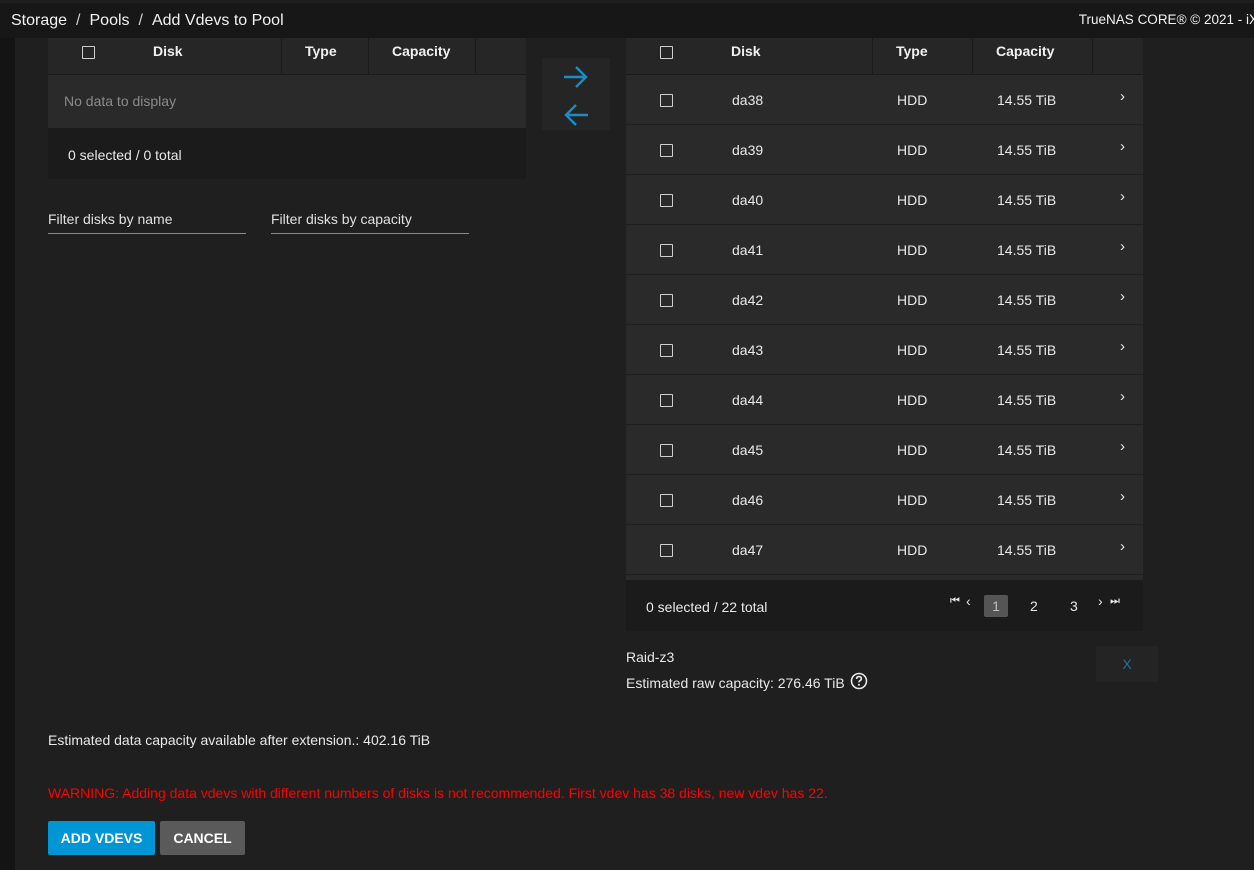 This screenshot has width=1254, height=870. Describe the element at coordinates (884, 250) in the screenshot. I see `table-row: da41 HDD 14.55 TiB ›` at that location.